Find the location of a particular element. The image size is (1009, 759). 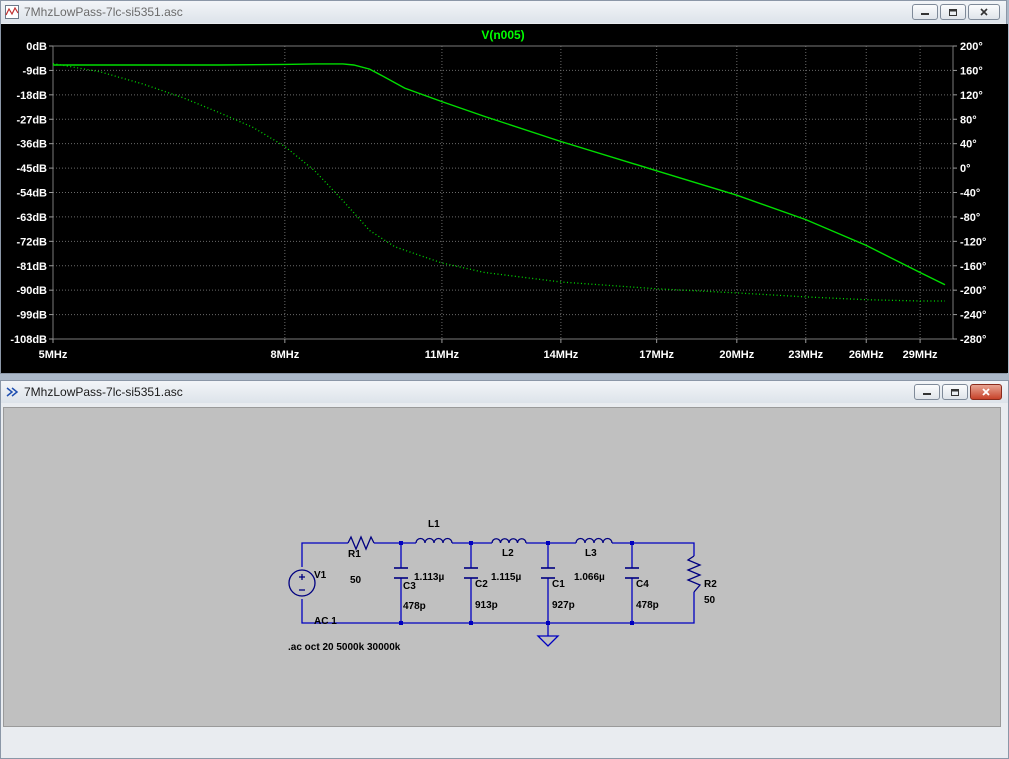

y-left-tick-label: -63dB is located at coordinates (31, 218).